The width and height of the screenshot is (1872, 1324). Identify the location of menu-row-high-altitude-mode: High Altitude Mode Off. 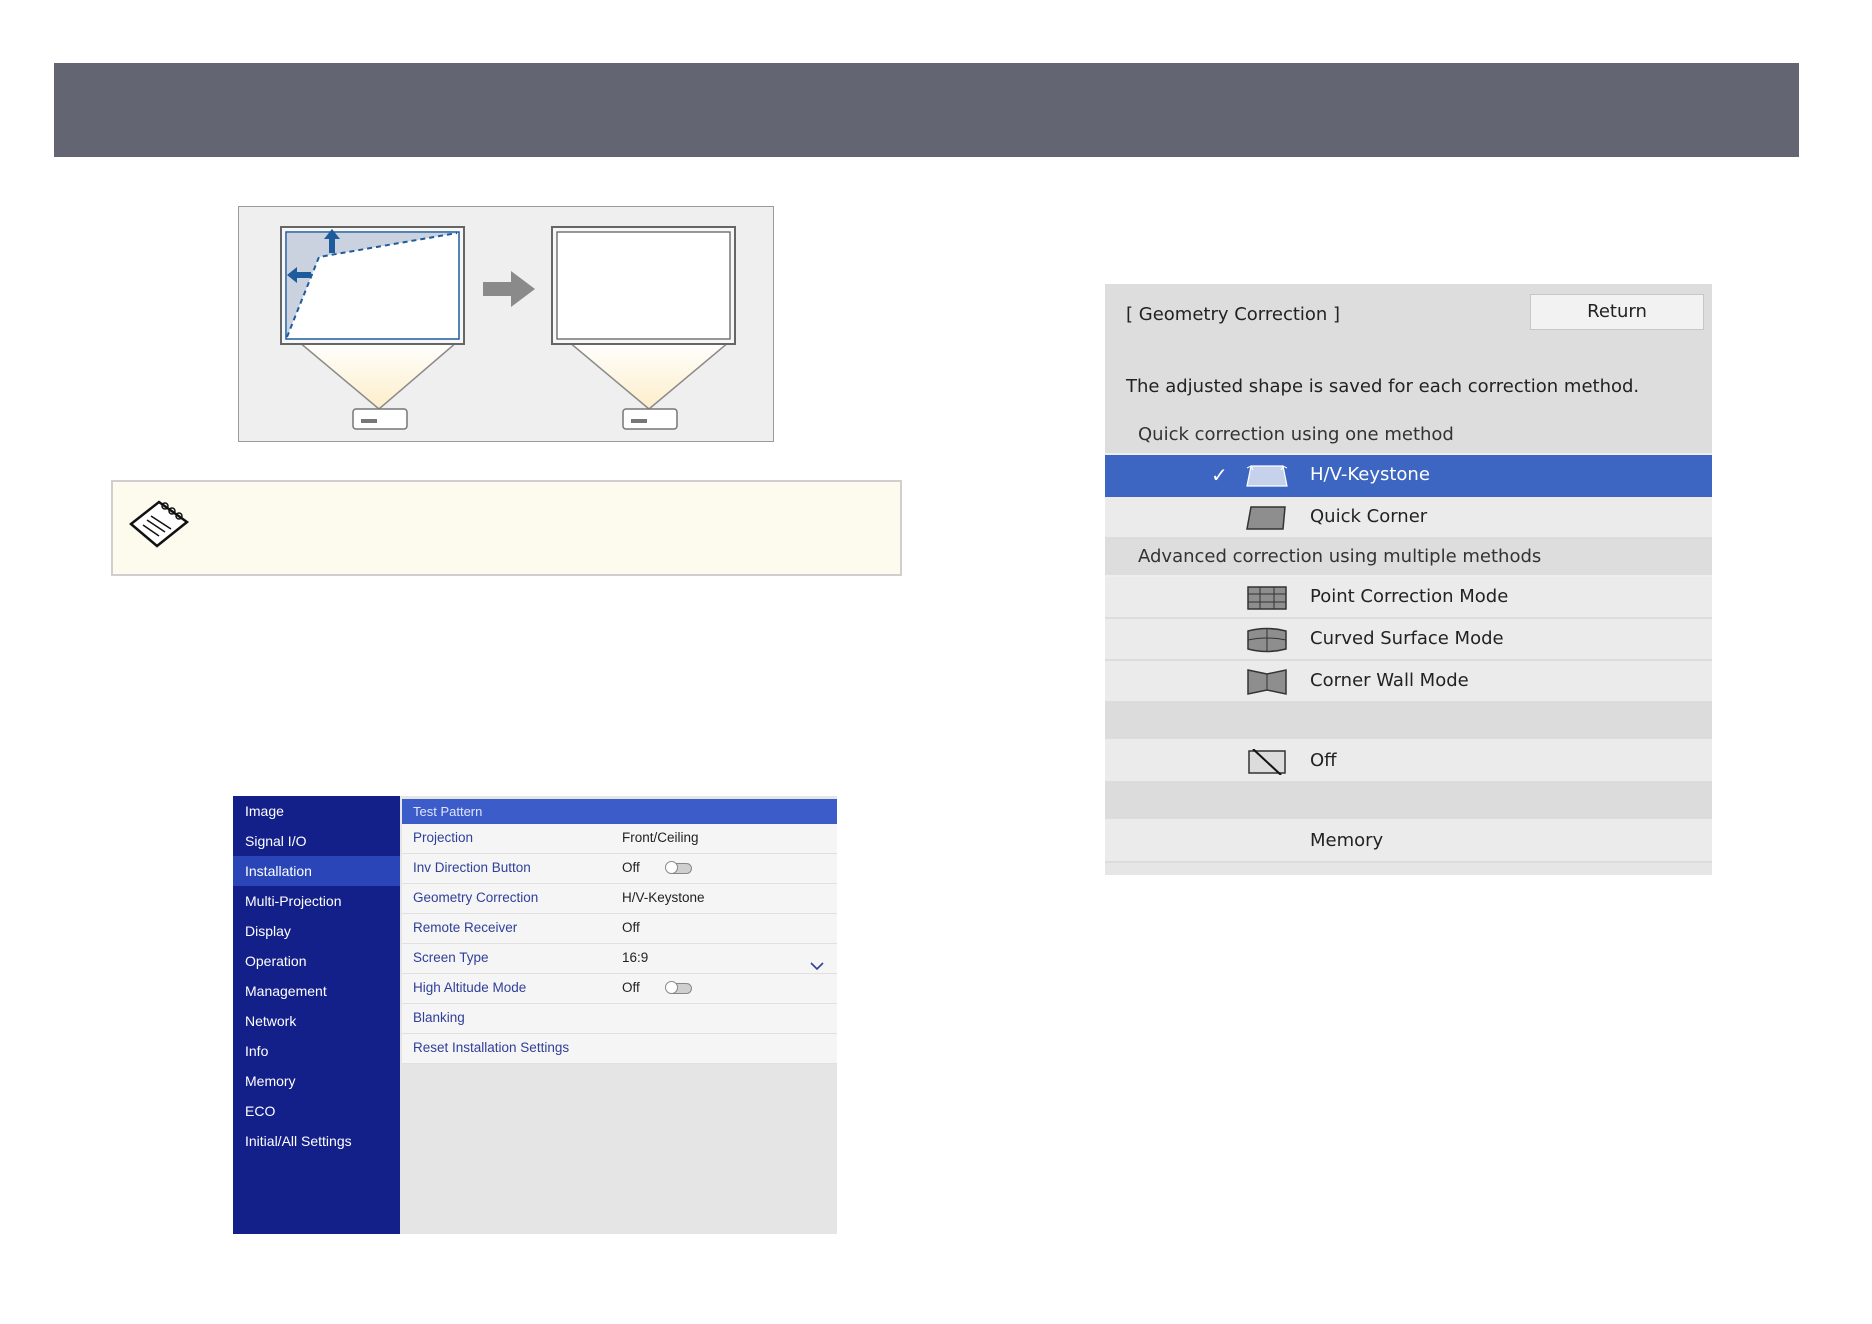
(619, 989).